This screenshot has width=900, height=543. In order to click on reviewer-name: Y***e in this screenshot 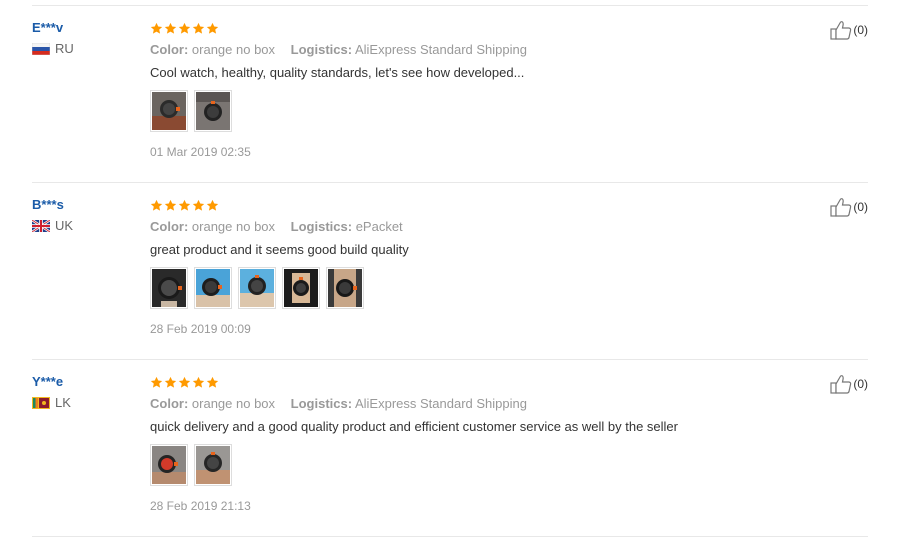, I will do `click(87, 381)`.